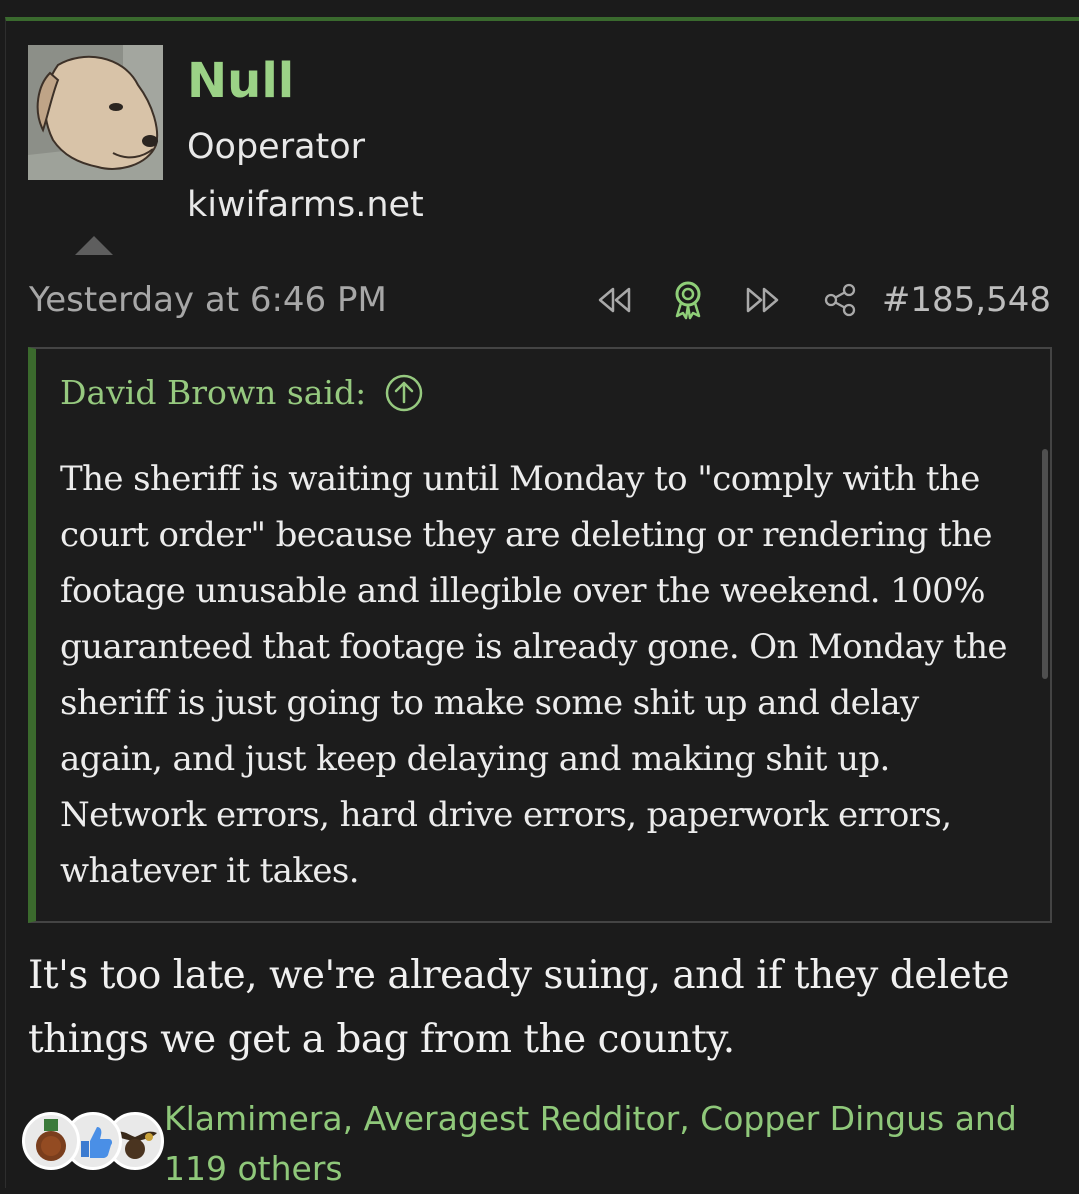 The image size is (1079, 1194). I want to click on quote-author: David Brown said:, so click(213, 393).